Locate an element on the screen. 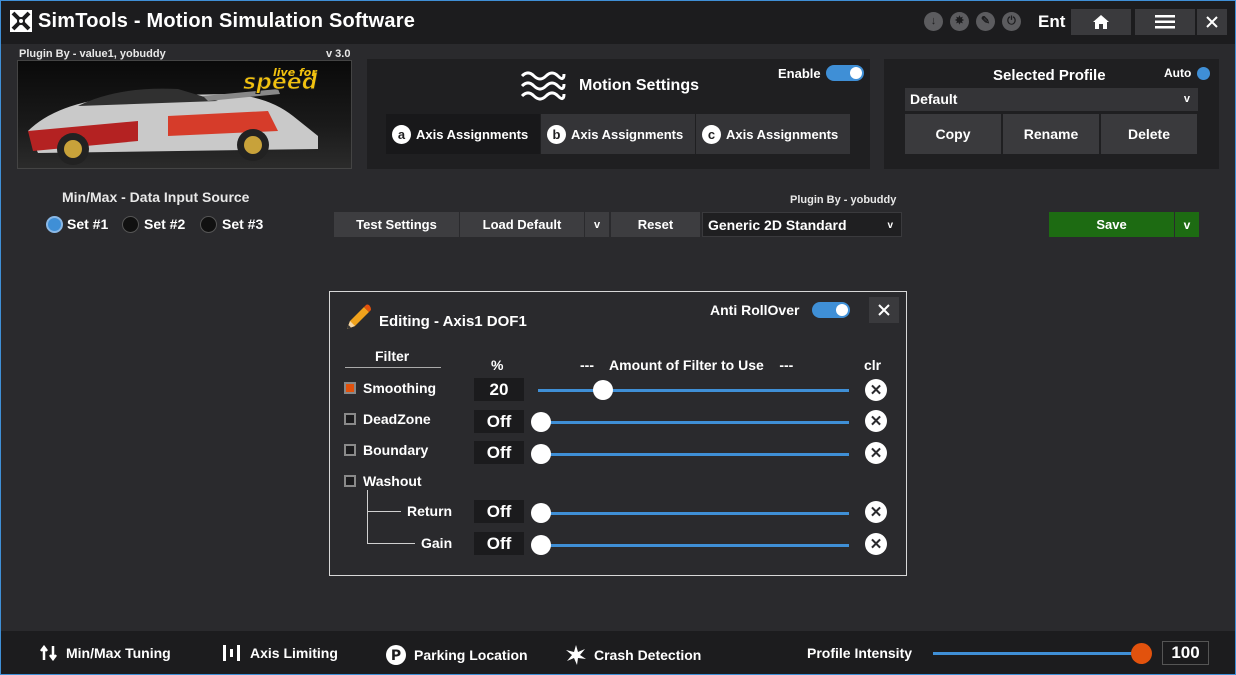 This screenshot has width=1236, height=675. smoothing-slider-thumb is located at coordinates (603, 390).